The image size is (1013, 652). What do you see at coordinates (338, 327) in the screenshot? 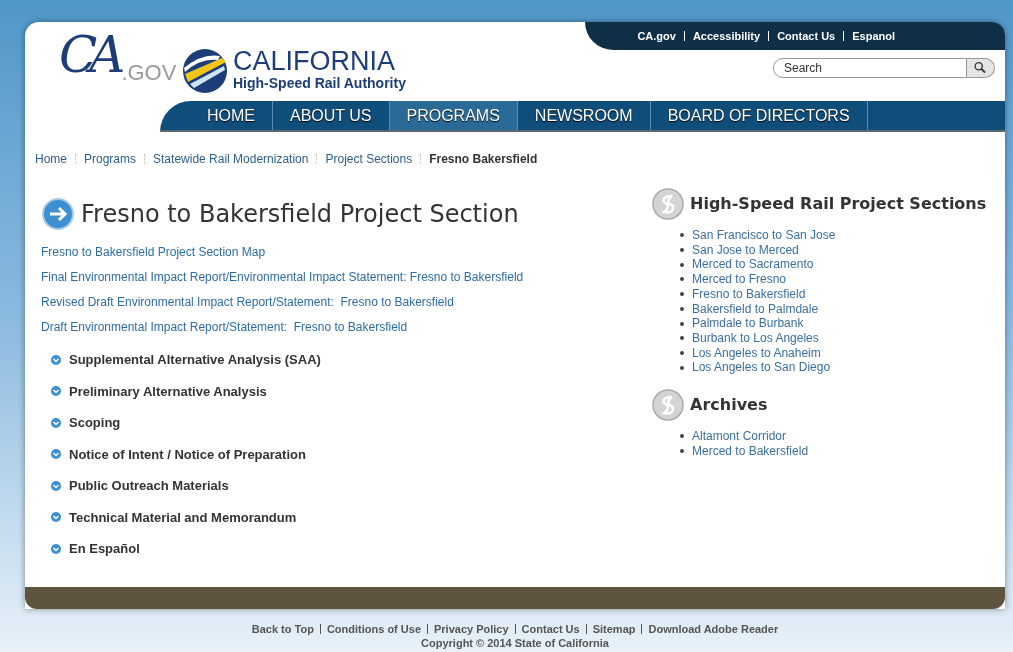
I see `document-link: Draft Environmental Impact Report/Statement: Fresno to Bakersfield` at bounding box center [338, 327].